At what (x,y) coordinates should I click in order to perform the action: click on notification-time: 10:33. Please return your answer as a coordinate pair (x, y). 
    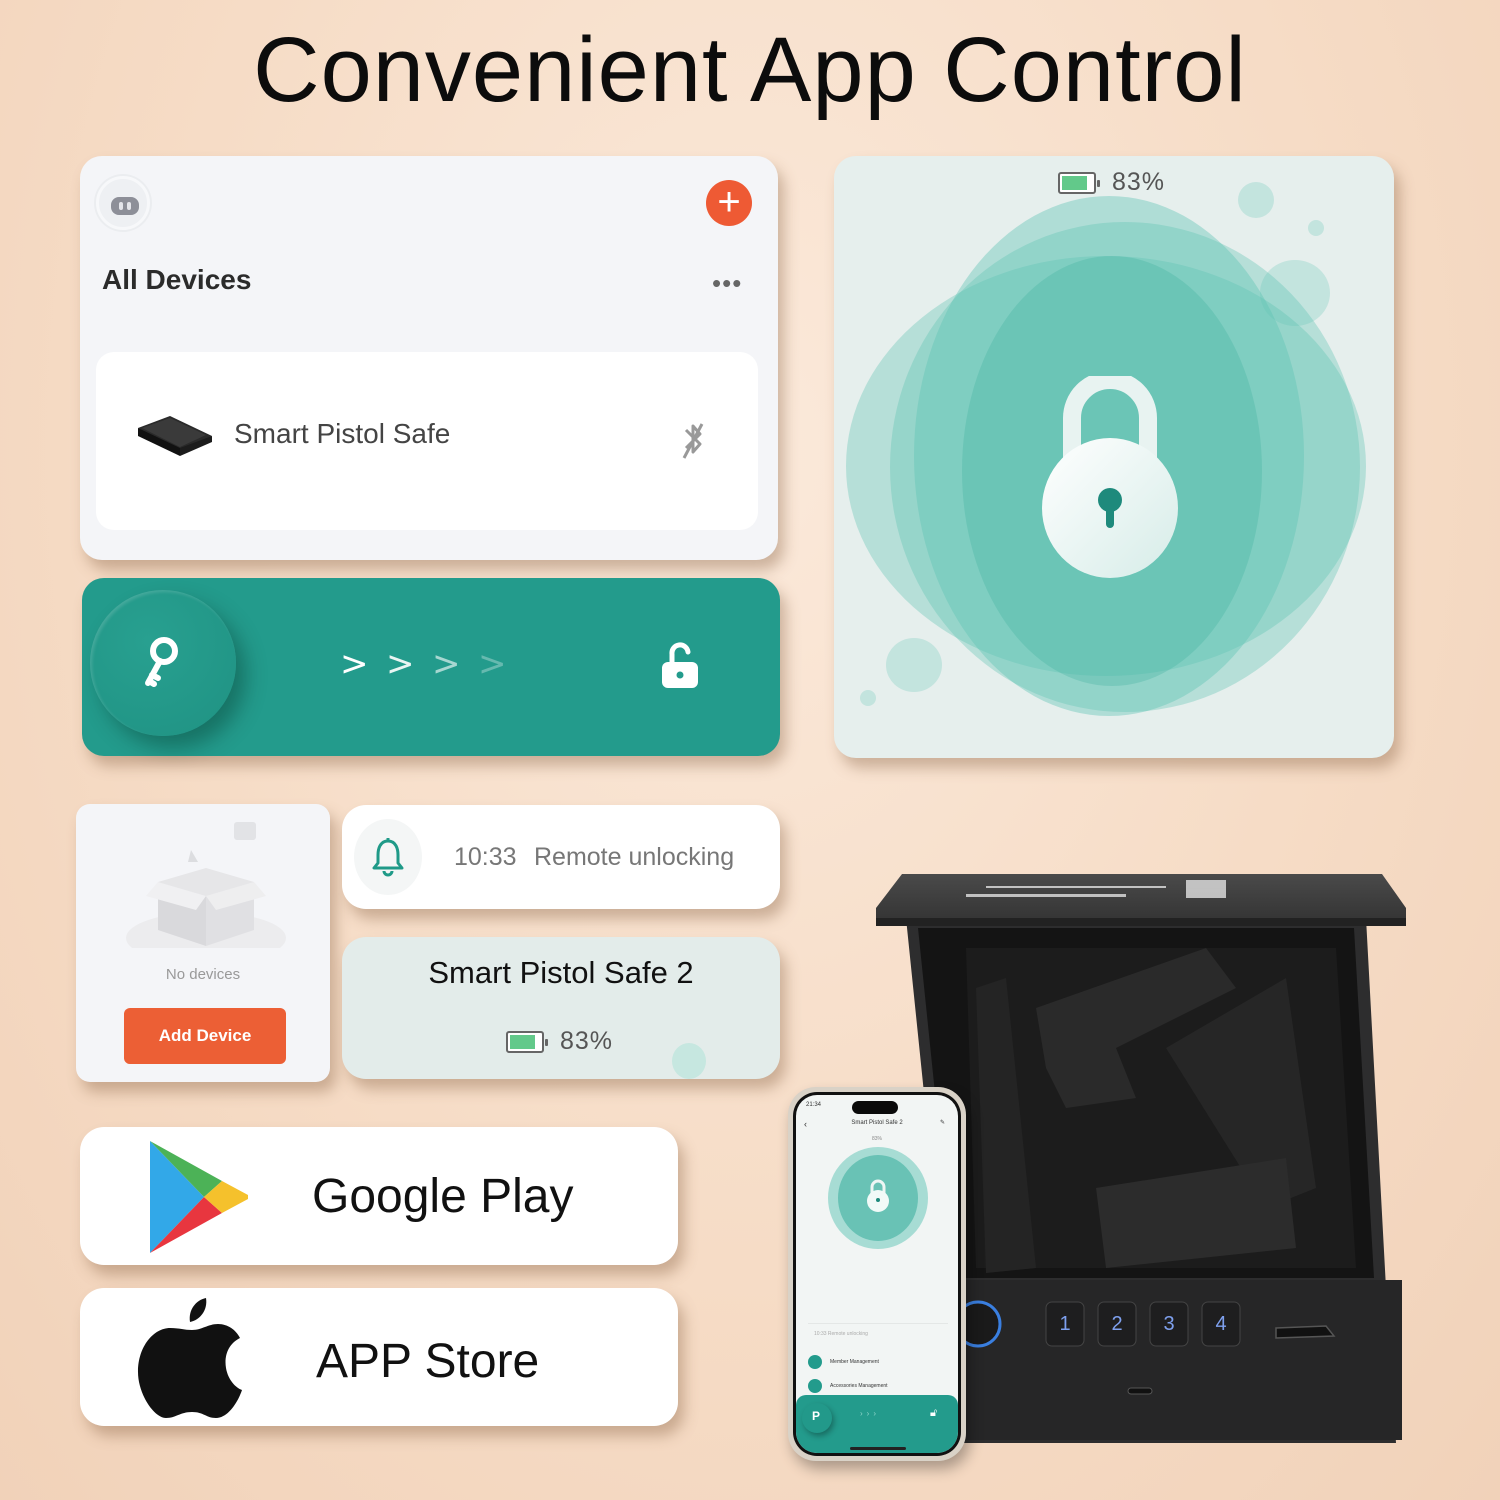
    Looking at the image, I should click on (485, 857).